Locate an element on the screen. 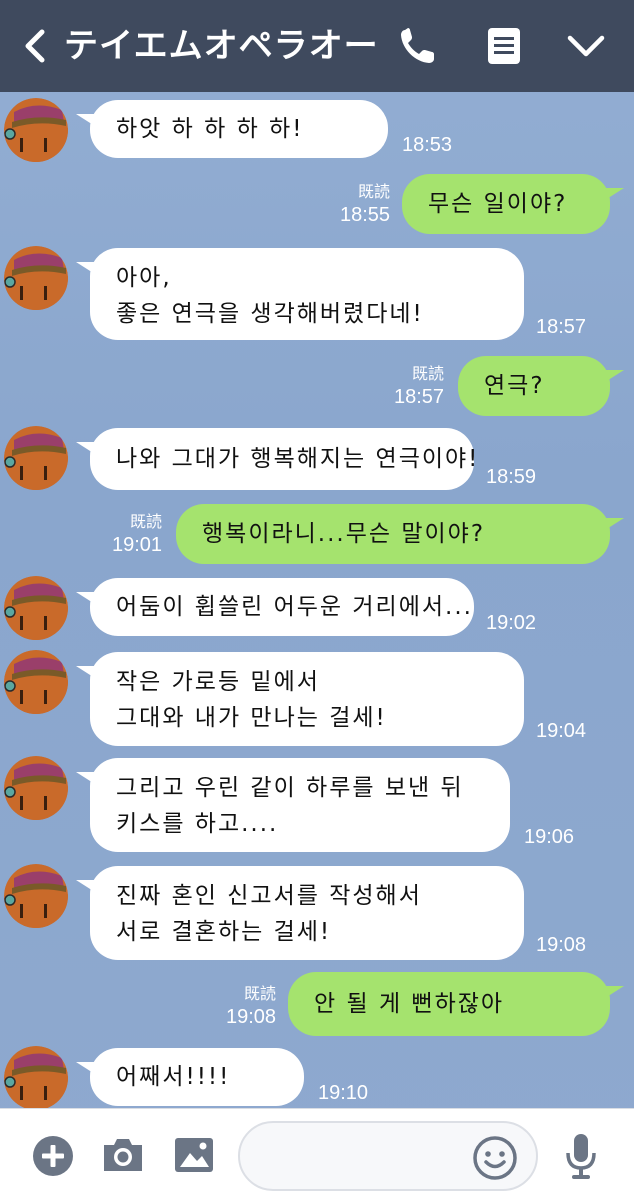 This screenshot has width=634, height=1200. outgoing-message-bubble: 연극? is located at coordinates (534, 386).